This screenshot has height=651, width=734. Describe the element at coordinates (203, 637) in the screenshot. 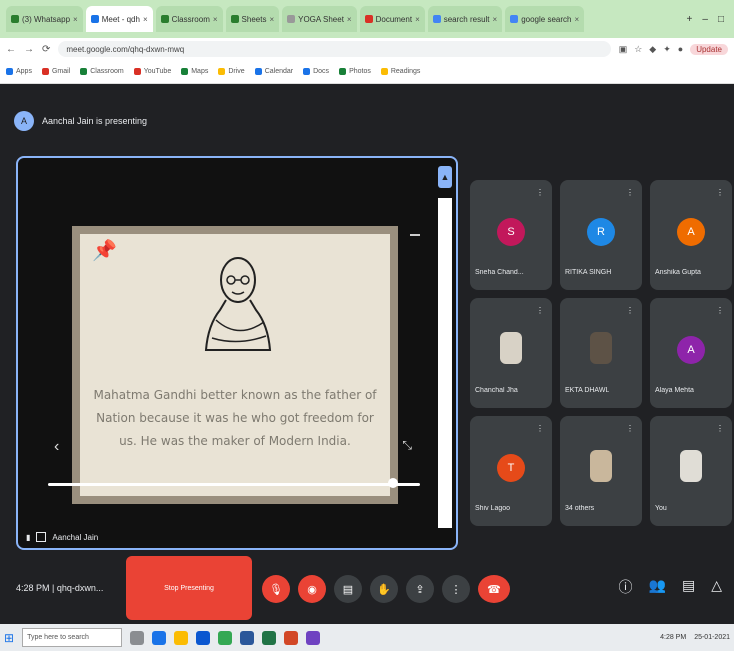

I see `store-icon` at that location.